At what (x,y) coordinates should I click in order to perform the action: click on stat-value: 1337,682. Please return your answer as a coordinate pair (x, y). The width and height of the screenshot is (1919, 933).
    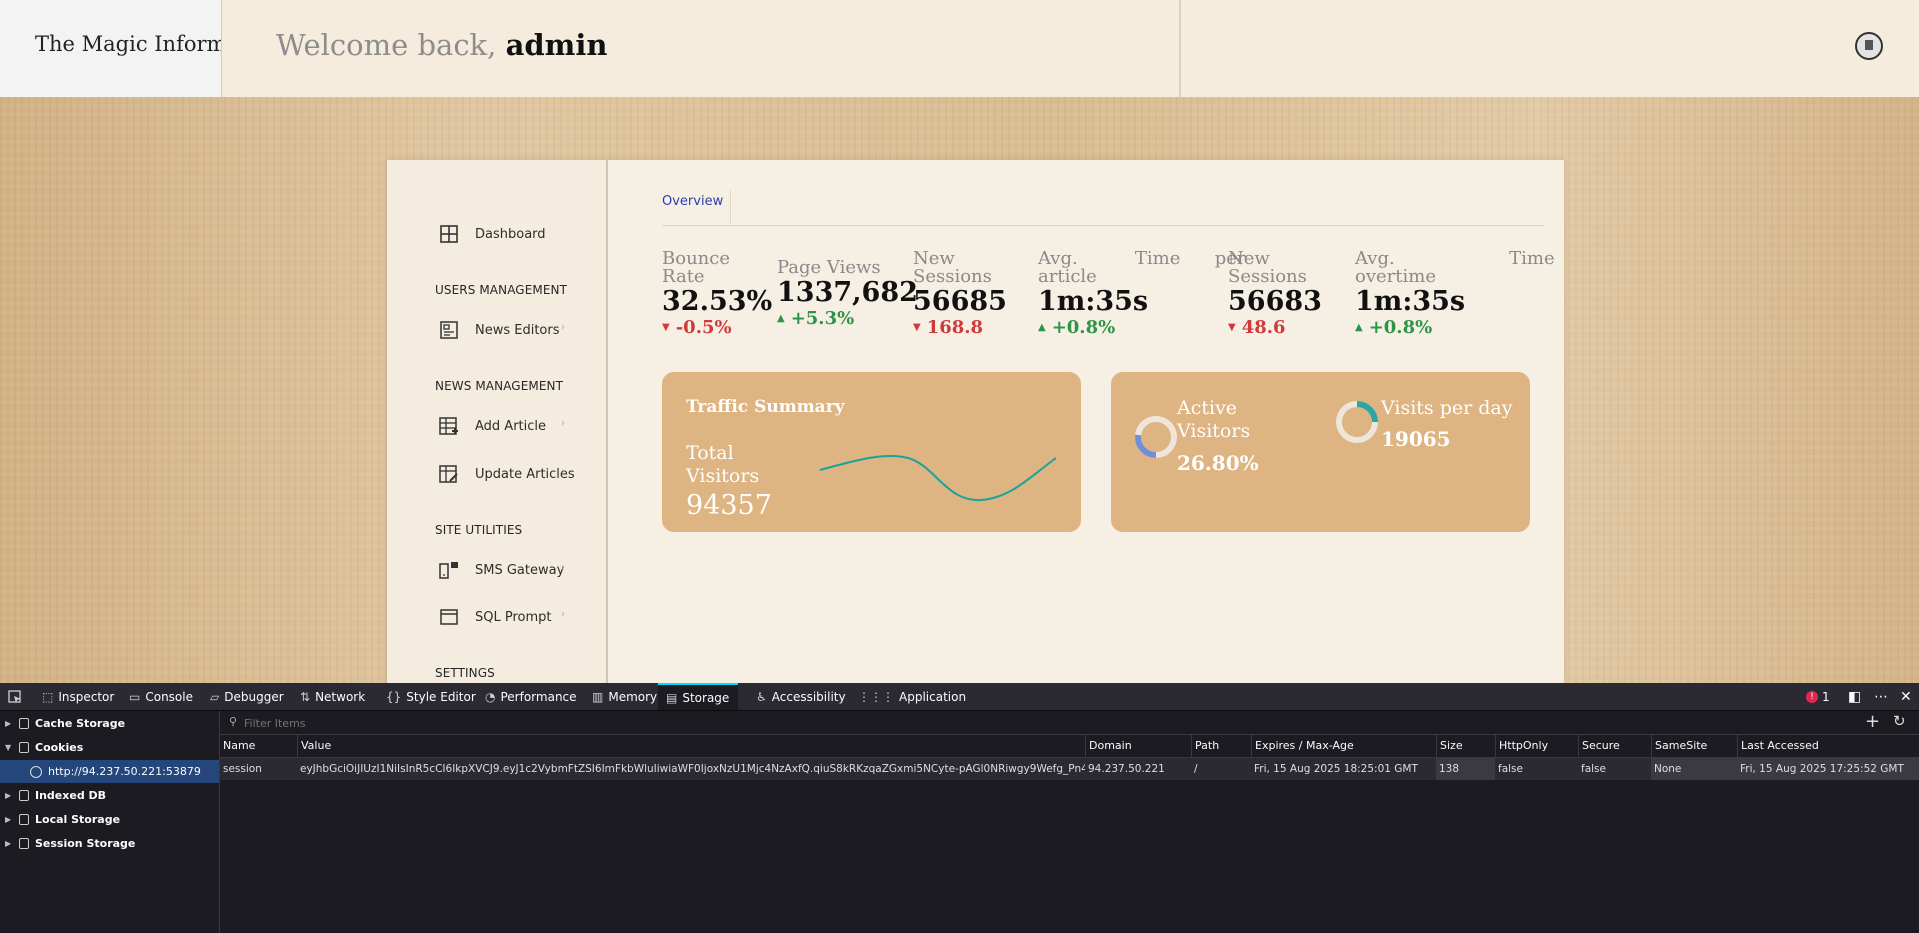
    Looking at the image, I should click on (847, 292).